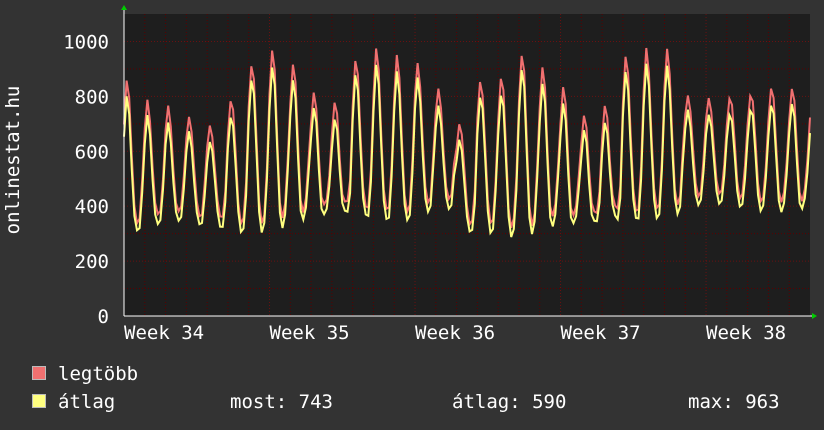  Describe the element at coordinates (509, 402) in the screenshot. I see `stat-atlag: átlag: 590` at that location.